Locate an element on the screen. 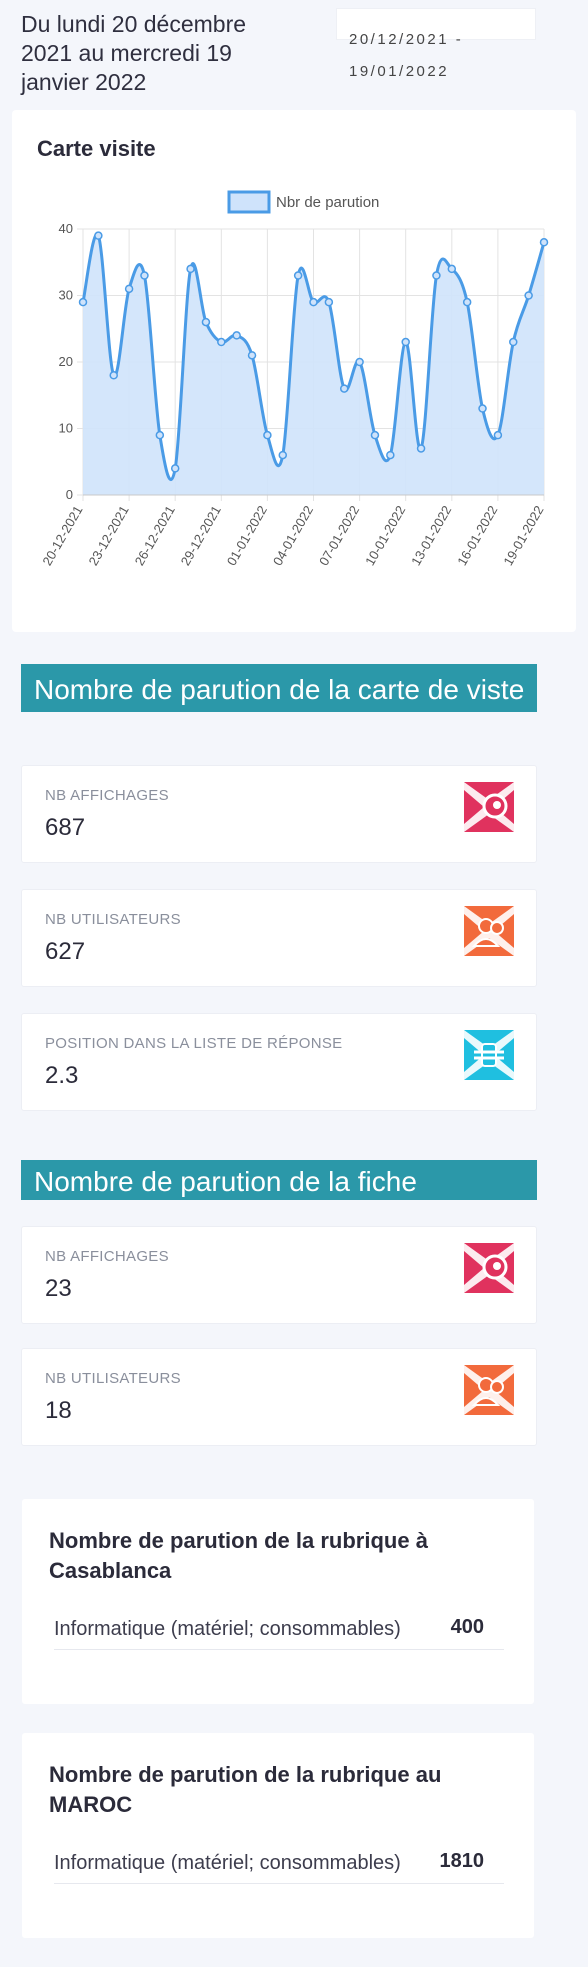  stat-value: 18 is located at coordinates (58, 1410).